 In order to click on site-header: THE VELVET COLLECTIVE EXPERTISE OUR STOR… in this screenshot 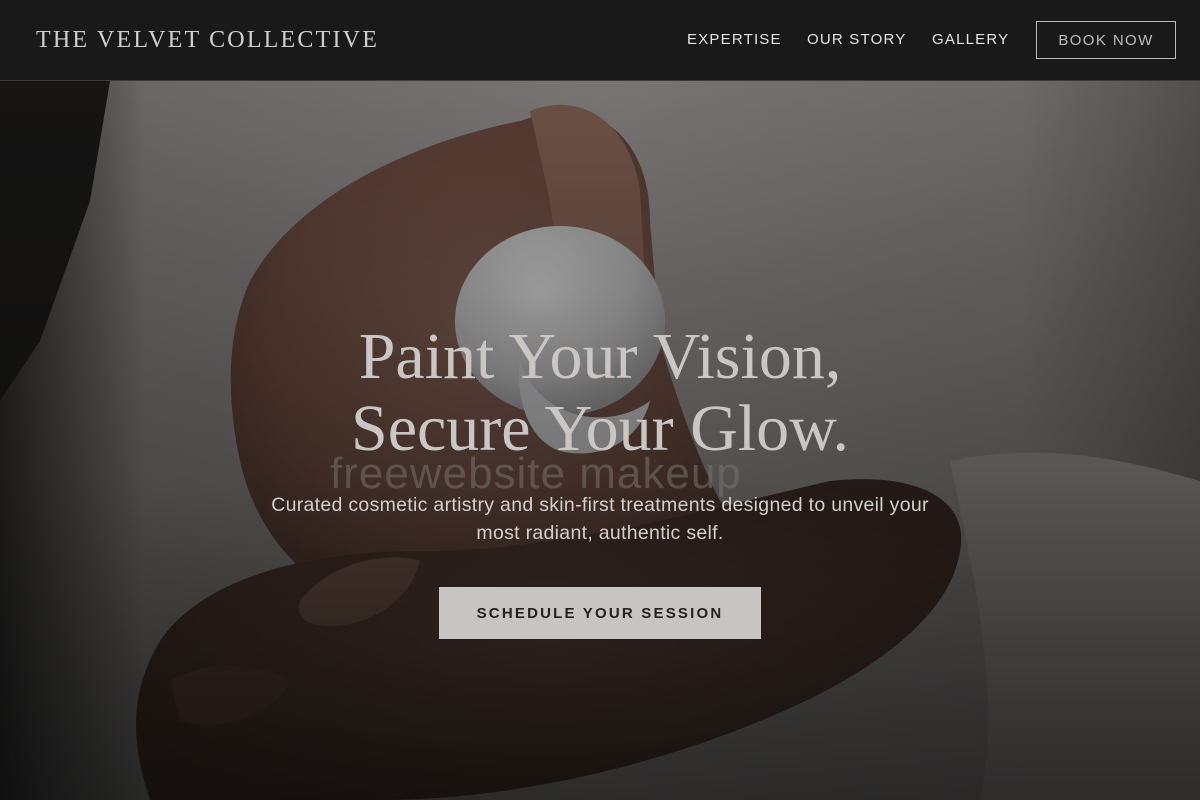, I will do `click(600, 40)`.